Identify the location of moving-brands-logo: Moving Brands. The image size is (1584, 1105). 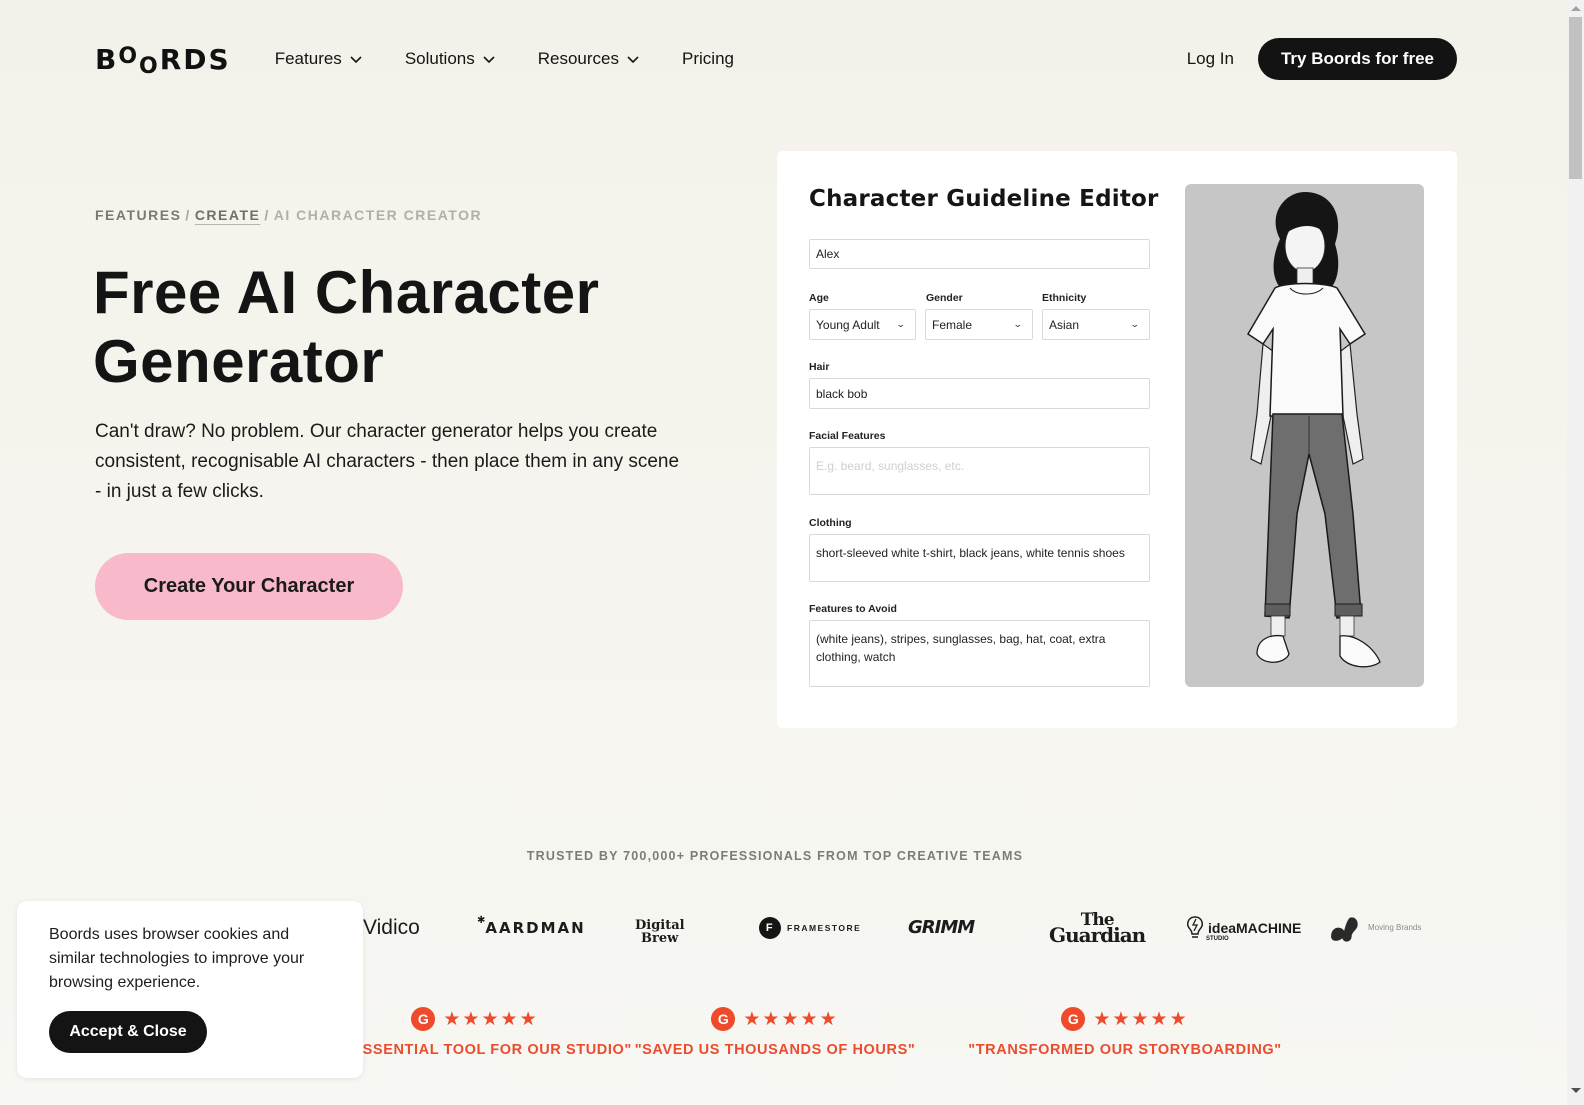
(1375, 927).